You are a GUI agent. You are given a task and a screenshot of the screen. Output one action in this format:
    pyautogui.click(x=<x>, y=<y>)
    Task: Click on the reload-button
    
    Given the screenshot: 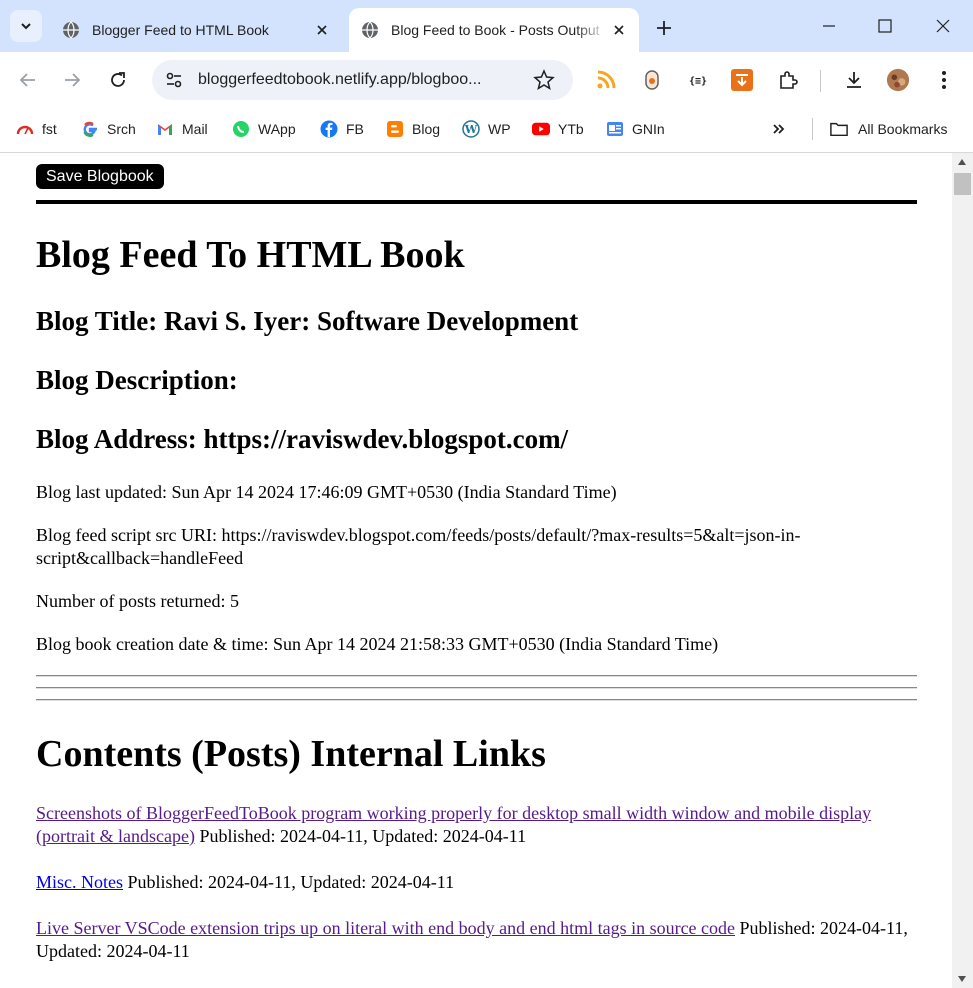 What is the action you would take?
    pyautogui.click(x=118, y=80)
    